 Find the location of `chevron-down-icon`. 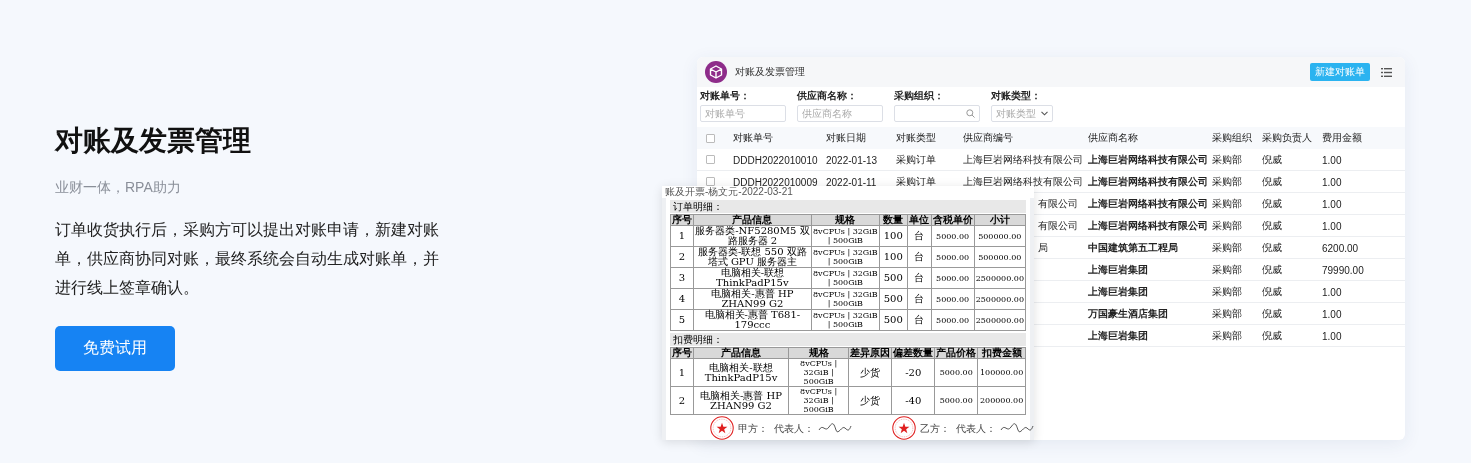

chevron-down-icon is located at coordinates (1044, 113).